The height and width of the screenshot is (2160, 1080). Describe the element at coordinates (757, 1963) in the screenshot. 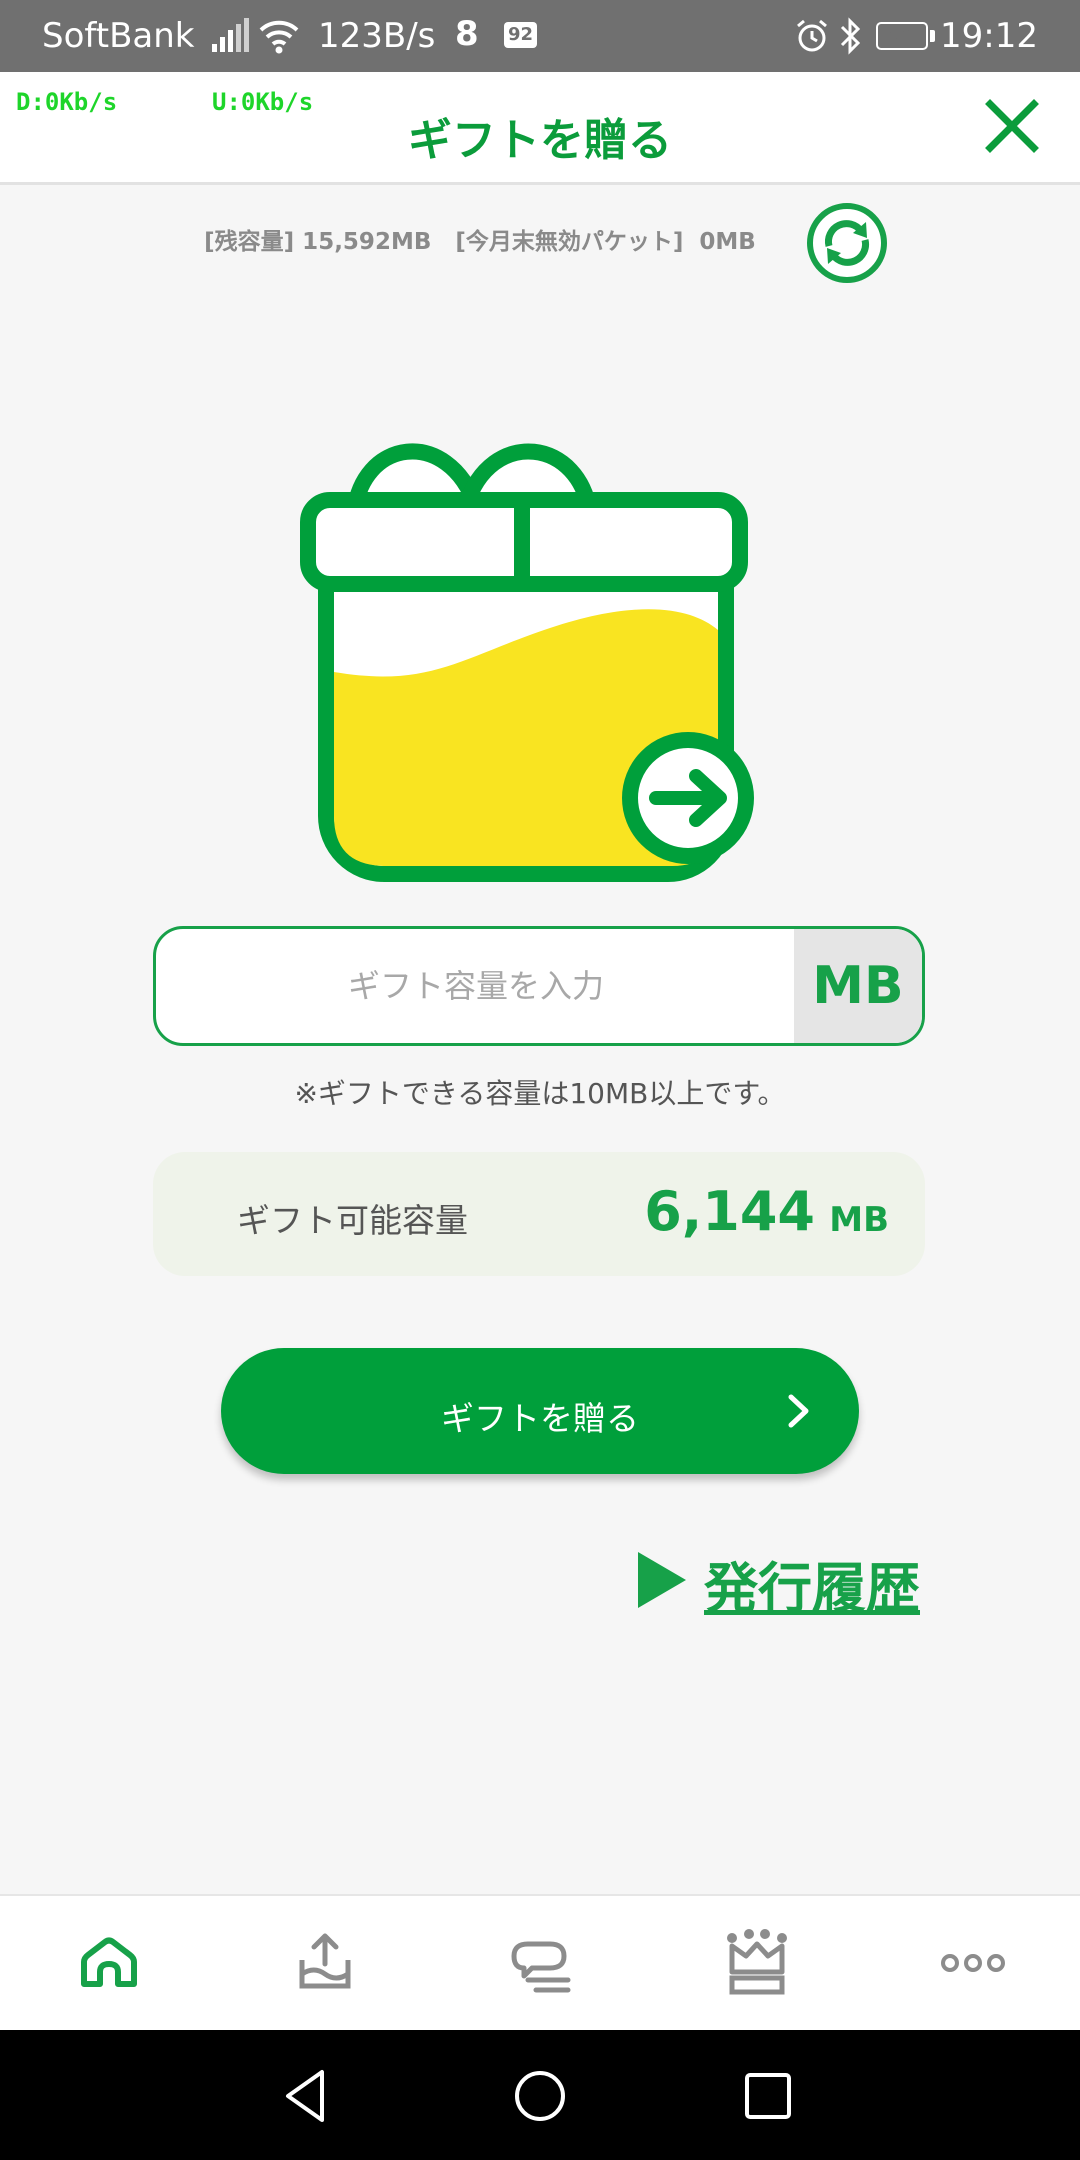

I see `crown-icon` at that location.